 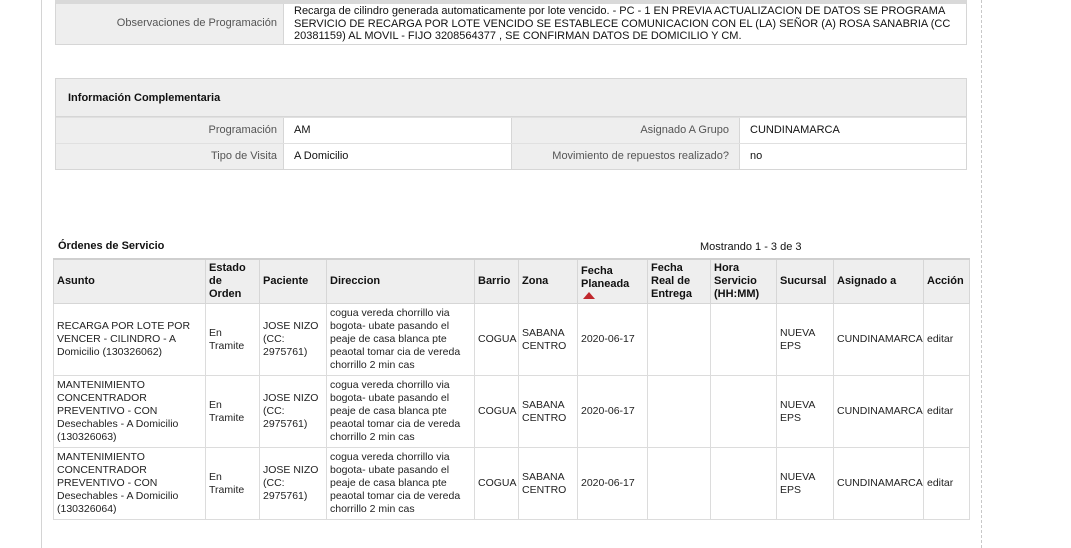 What do you see at coordinates (511, 98) in the screenshot?
I see `info-complementaria-title: Información Complementaria` at bounding box center [511, 98].